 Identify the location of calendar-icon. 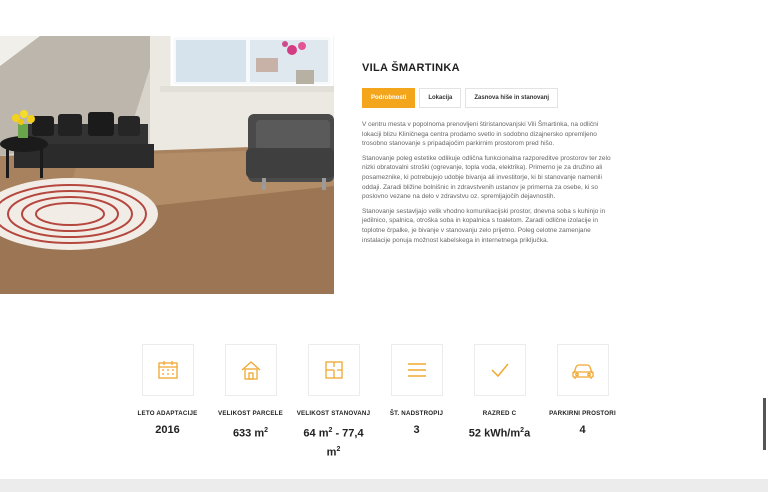
(167, 370).